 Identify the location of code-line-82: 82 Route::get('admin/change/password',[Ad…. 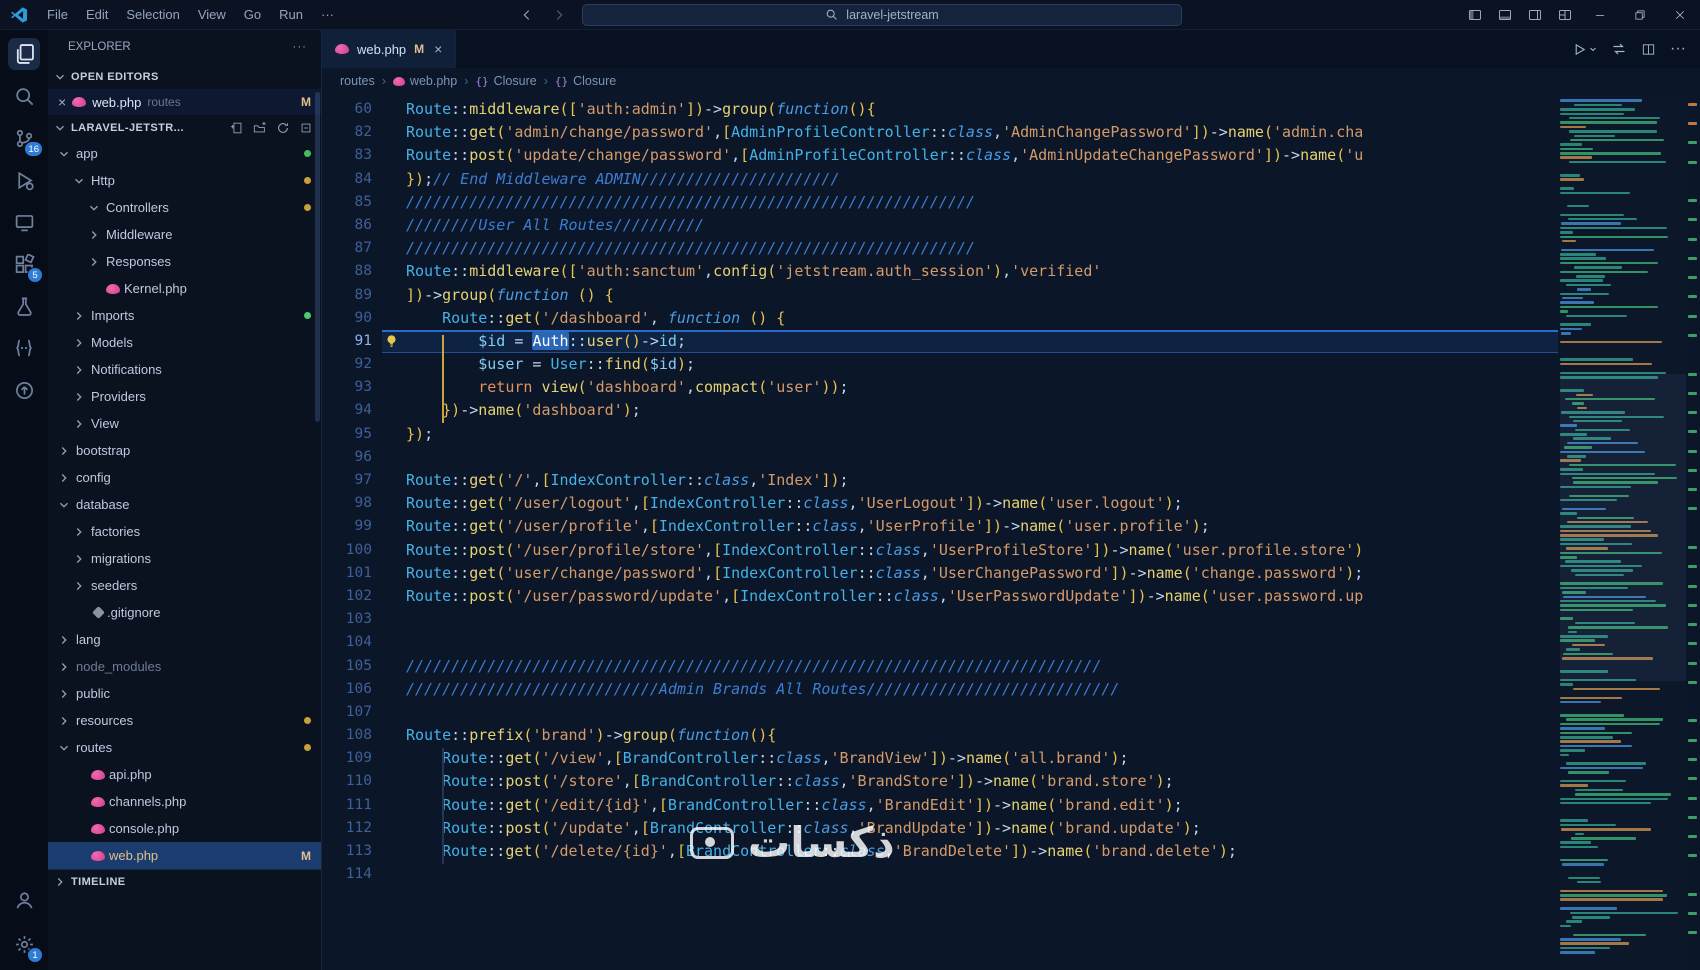
(940, 132).